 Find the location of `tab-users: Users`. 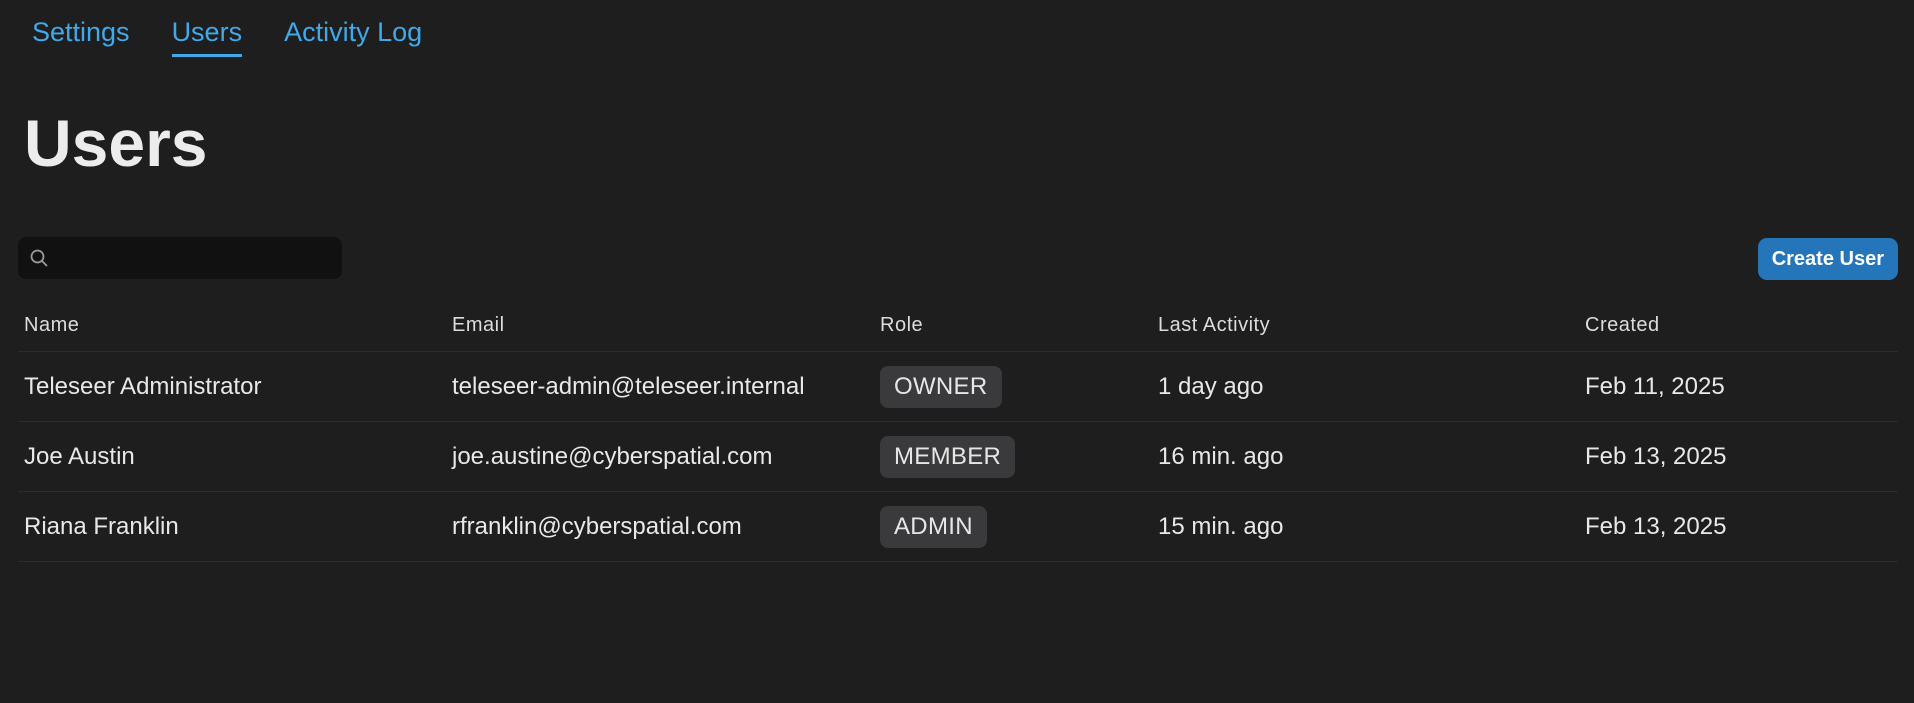

tab-users: Users is located at coordinates (207, 35).